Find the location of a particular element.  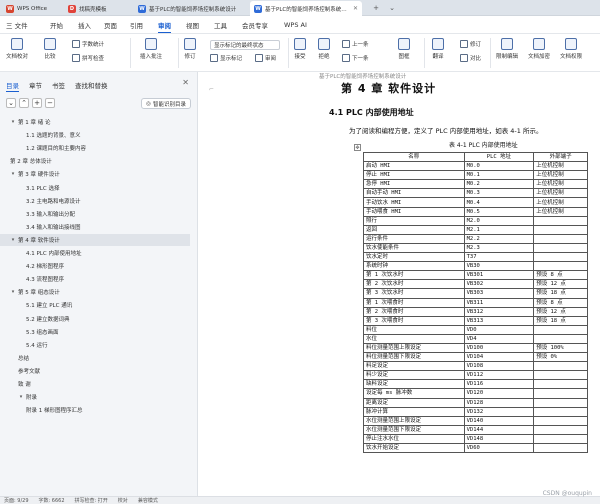

table-cell: VD140 is located at coordinates (499, 420).